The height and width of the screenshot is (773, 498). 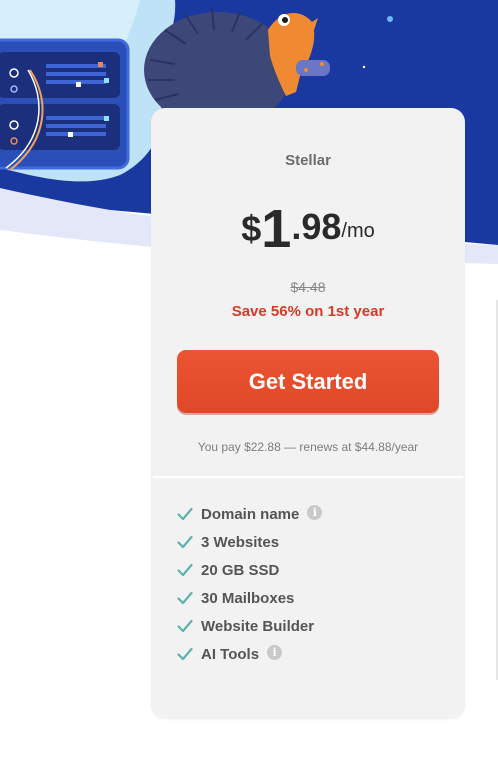 I want to click on feature-item: AI Tools i, so click(x=249, y=654).